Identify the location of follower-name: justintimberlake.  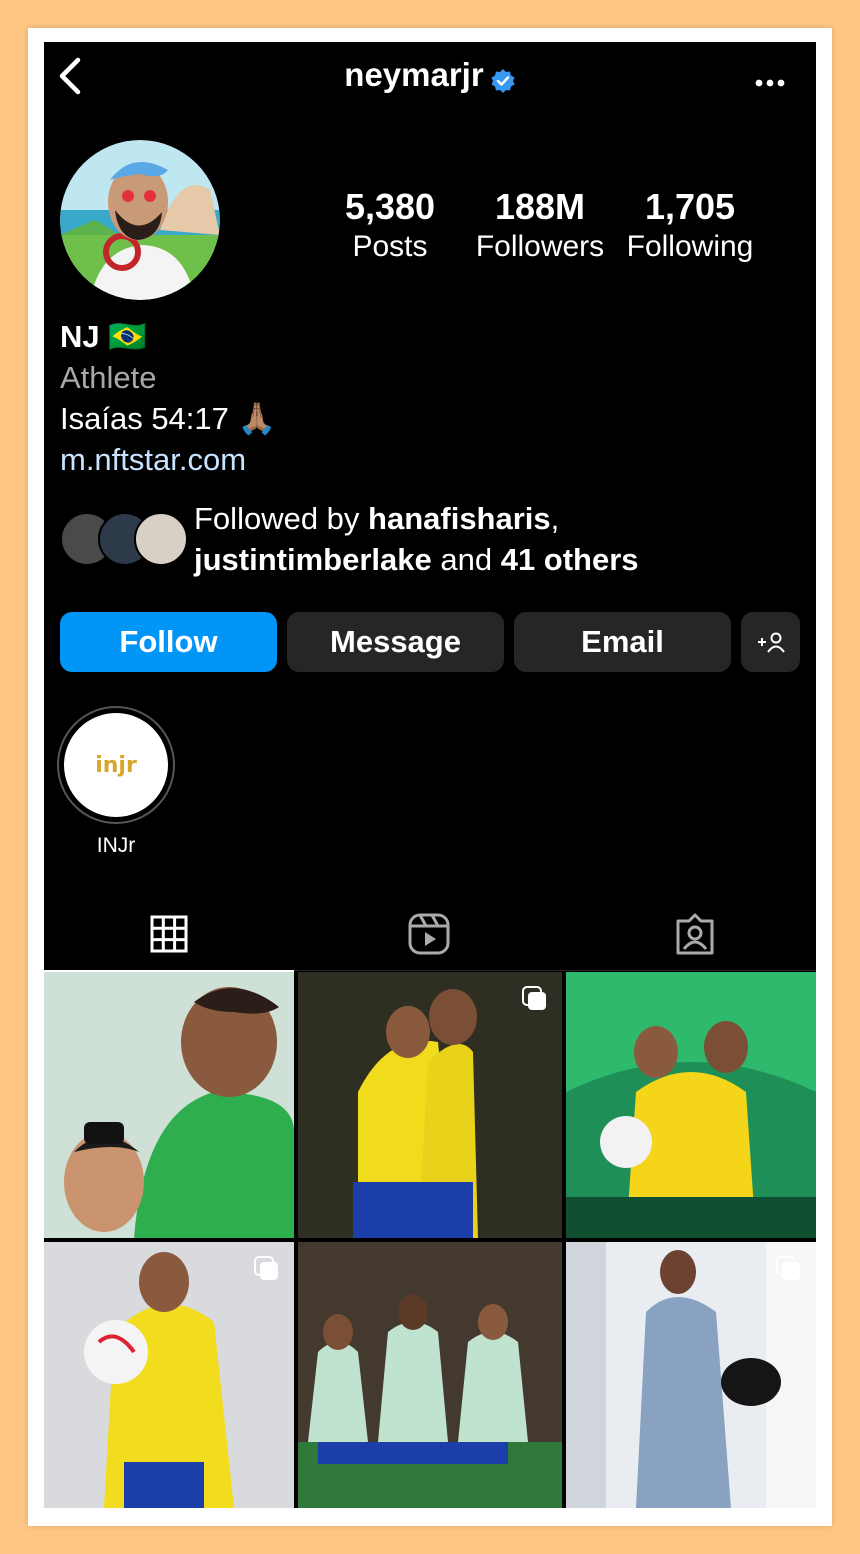
(313, 559).